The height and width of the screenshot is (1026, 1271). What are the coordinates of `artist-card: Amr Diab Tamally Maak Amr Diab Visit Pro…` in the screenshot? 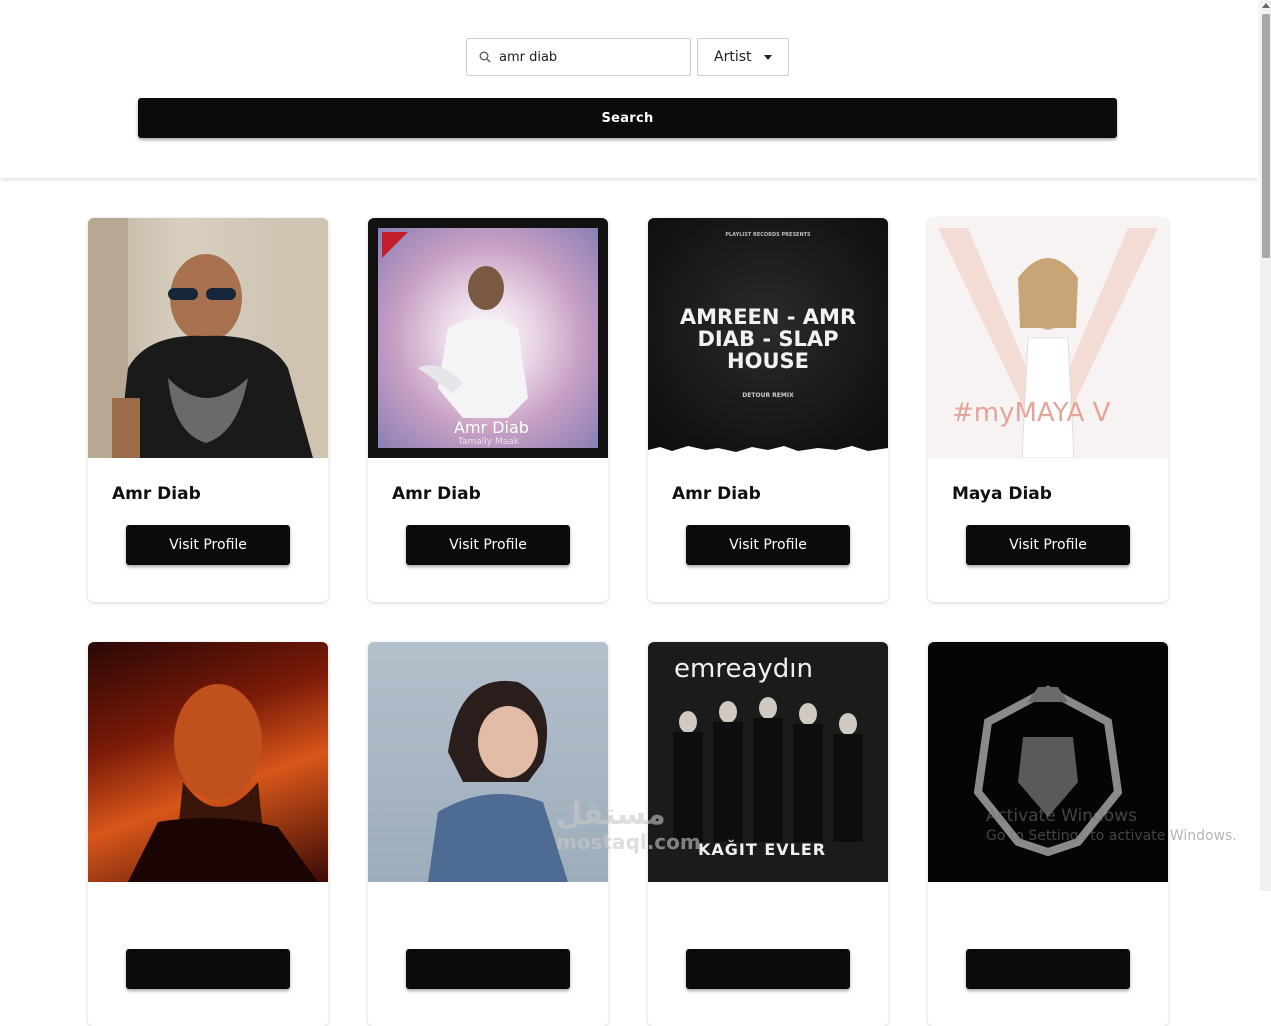 It's located at (488, 410).